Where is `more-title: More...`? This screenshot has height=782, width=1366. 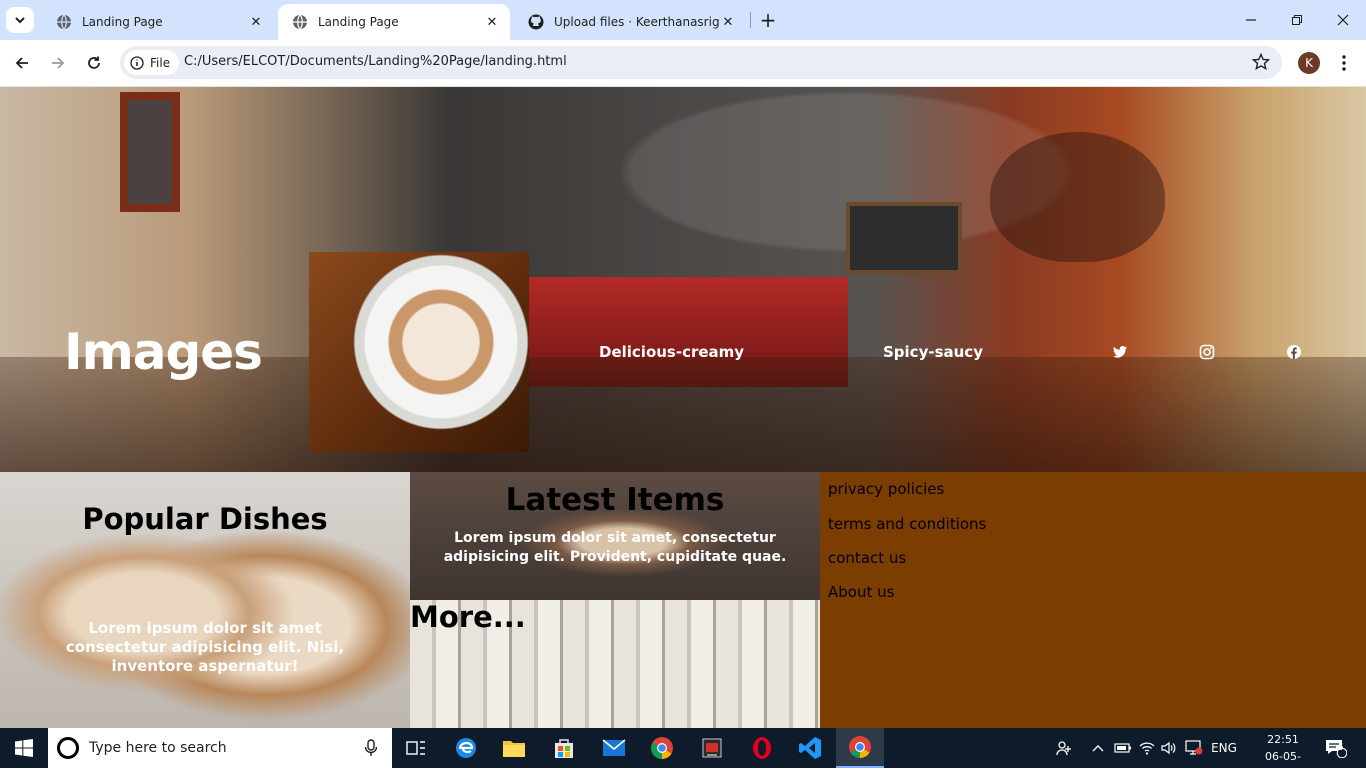
more-title: More... is located at coordinates (468, 617).